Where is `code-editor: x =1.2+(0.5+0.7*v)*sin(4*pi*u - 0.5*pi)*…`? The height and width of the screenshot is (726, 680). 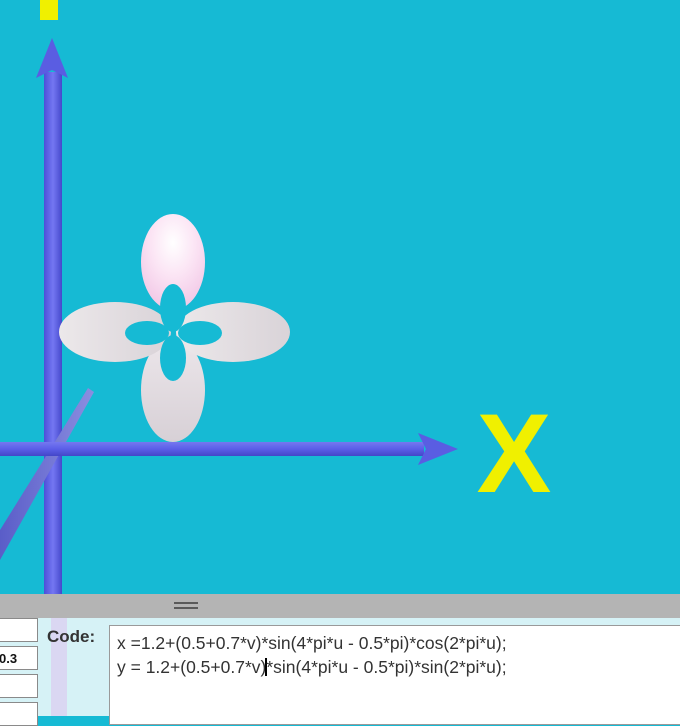
code-editor: x =1.2+(0.5+0.7*v)*sin(4*pi*u - 0.5*pi)*… is located at coordinates (394, 675).